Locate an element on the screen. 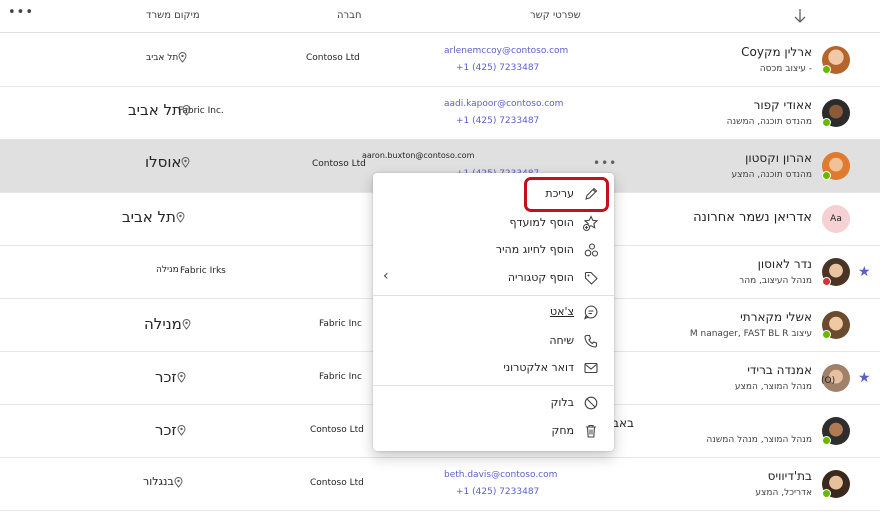 The width and height of the screenshot is (880, 512). contact-title: מהנדס תוכנה, המצע is located at coordinates (771, 175).